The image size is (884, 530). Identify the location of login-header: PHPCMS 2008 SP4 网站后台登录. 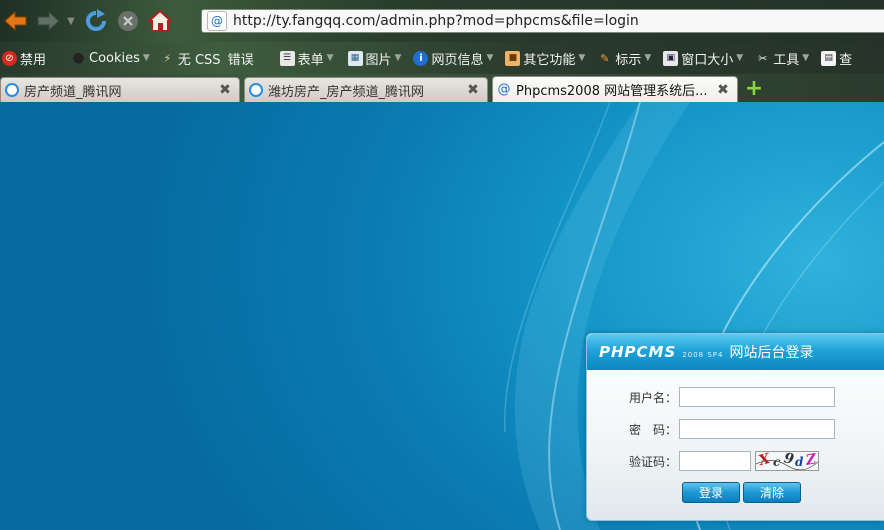
(735, 352).